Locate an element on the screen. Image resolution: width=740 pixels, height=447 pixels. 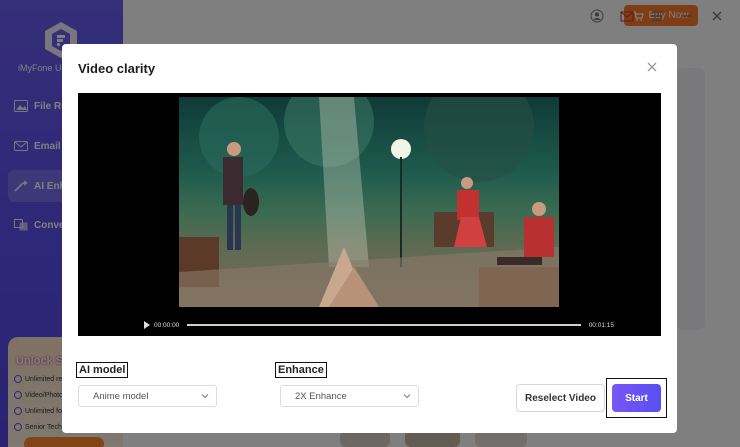
reselect-video-button: Reselect Video is located at coordinates (560, 398).